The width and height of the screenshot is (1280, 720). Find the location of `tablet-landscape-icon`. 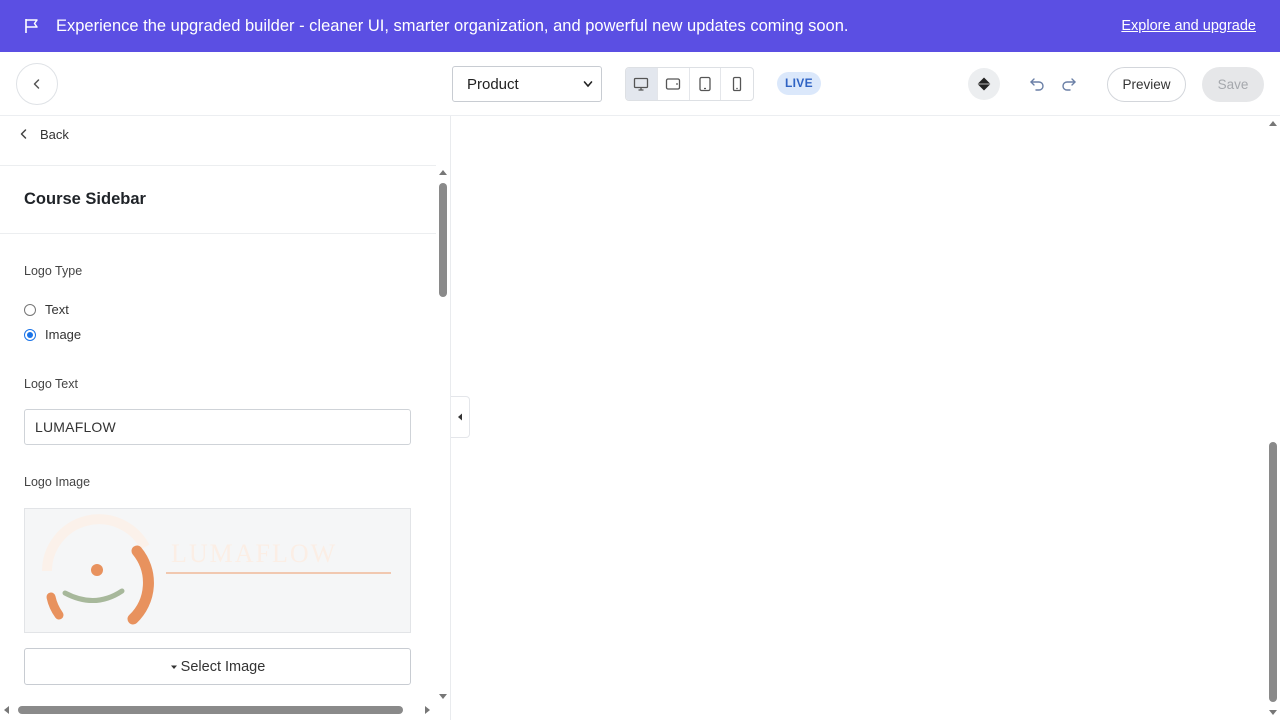

tablet-landscape-icon is located at coordinates (673, 84).